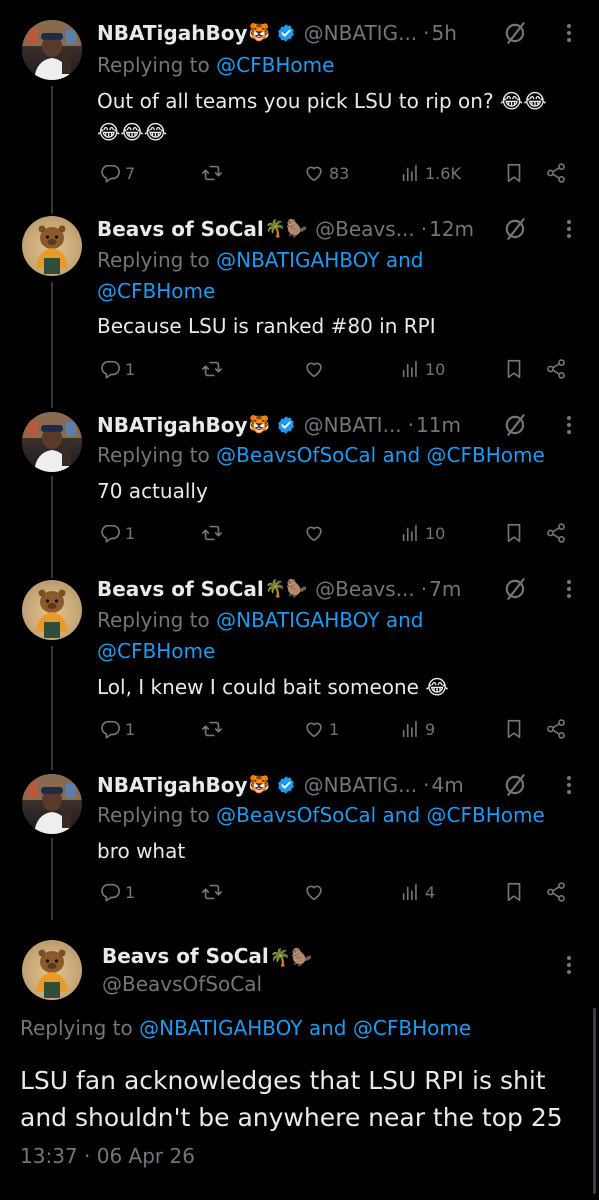 The height and width of the screenshot is (1200, 599). I want to click on main-display-name: Beavs of SoCal🌴🦫, so click(207, 956).